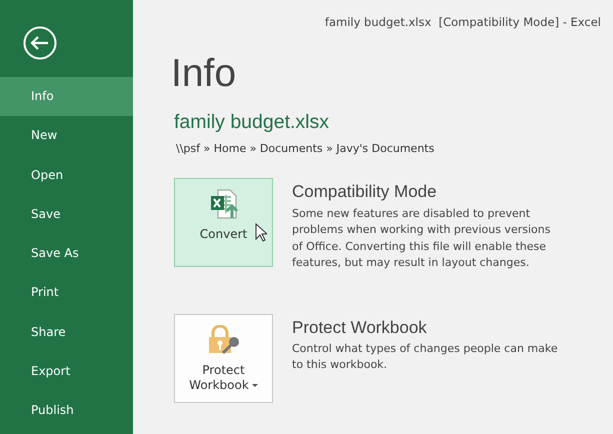  What do you see at coordinates (40, 43) in the screenshot?
I see `back-button` at bounding box center [40, 43].